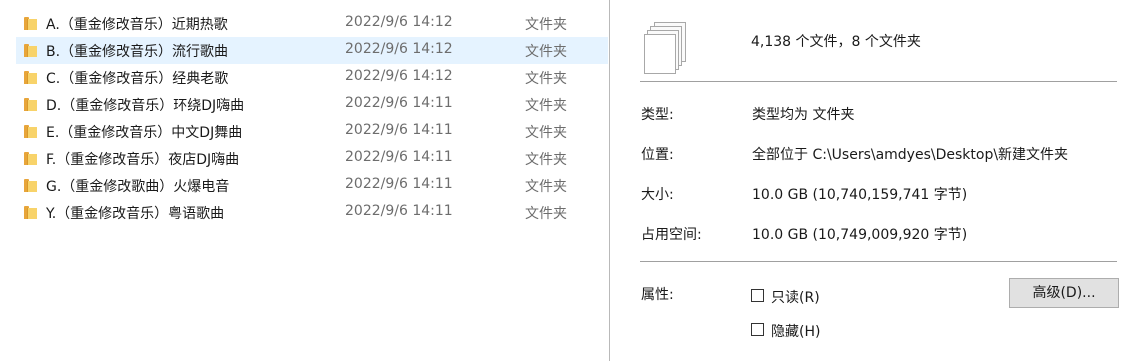 The width and height of the screenshot is (1136, 361). Describe the element at coordinates (312, 212) in the screenshot. I see `list-item: Y.（重金修改音乐）粤语歌曲 2022/9/6 14:11 文件夹` at that location.